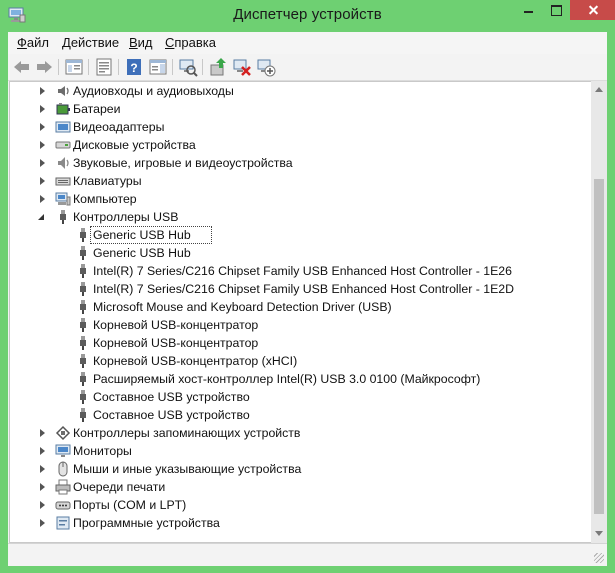 Image resolution: width=615 pixels, height=573 pixels. Describe the element at coordinates (188, 67) in the screenshot. I see `scan-hardware-icon` at that location.